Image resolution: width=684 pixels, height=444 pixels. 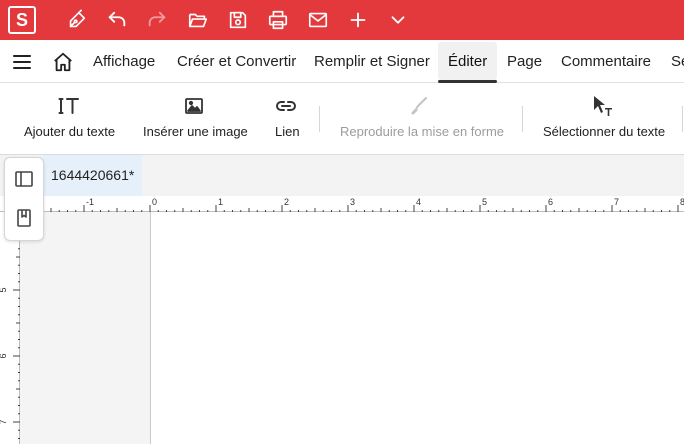 What do you see at coordinates (24, 218) in the screenshot?
I see `bookmark-icon` at bounding box center [24, 218].